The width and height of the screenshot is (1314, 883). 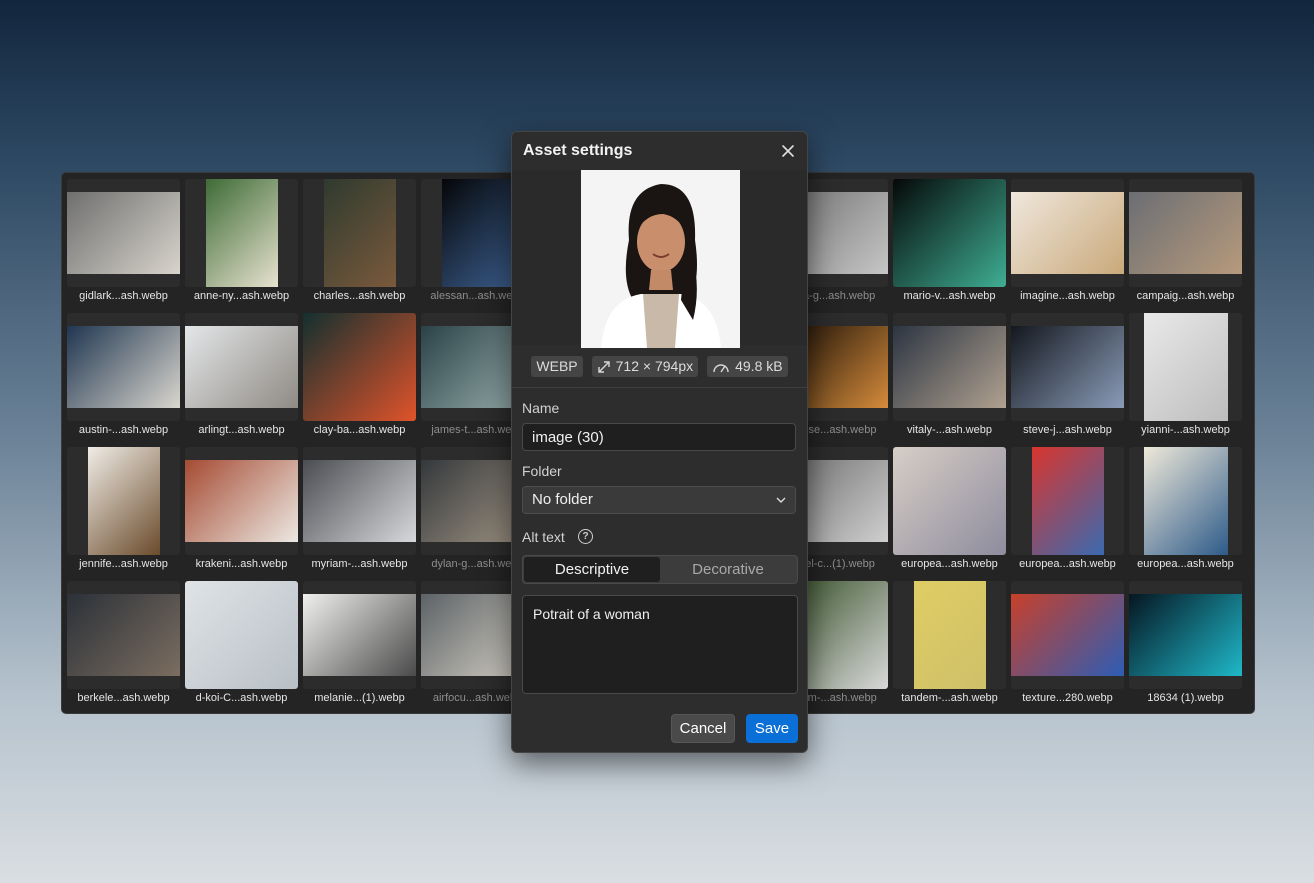 I want to click on asset-tile: vitaly-...ash.webp, so click(x=949, y=377).